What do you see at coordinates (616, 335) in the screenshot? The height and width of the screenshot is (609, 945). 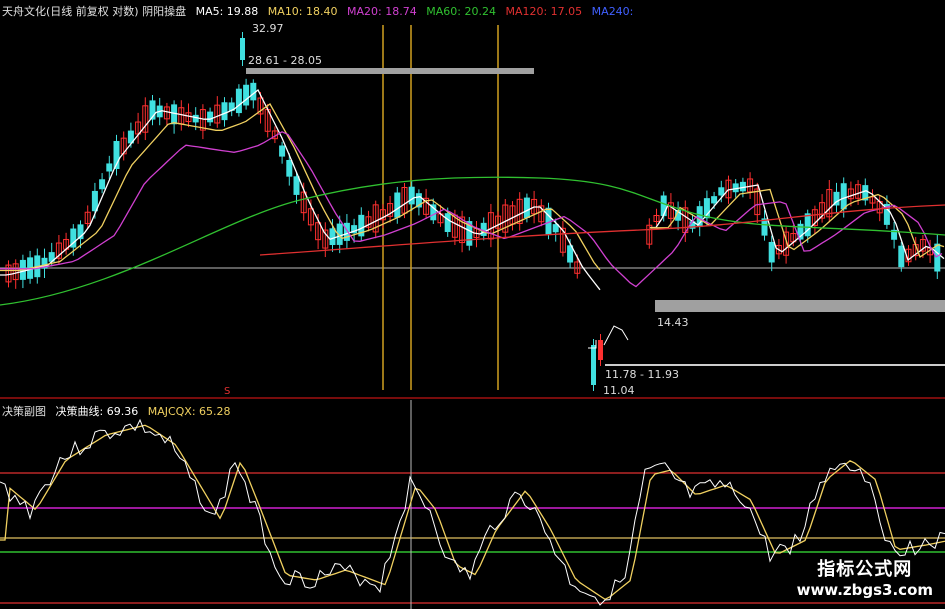 I see `rebound-sketch` at bounding box center [616, 335].